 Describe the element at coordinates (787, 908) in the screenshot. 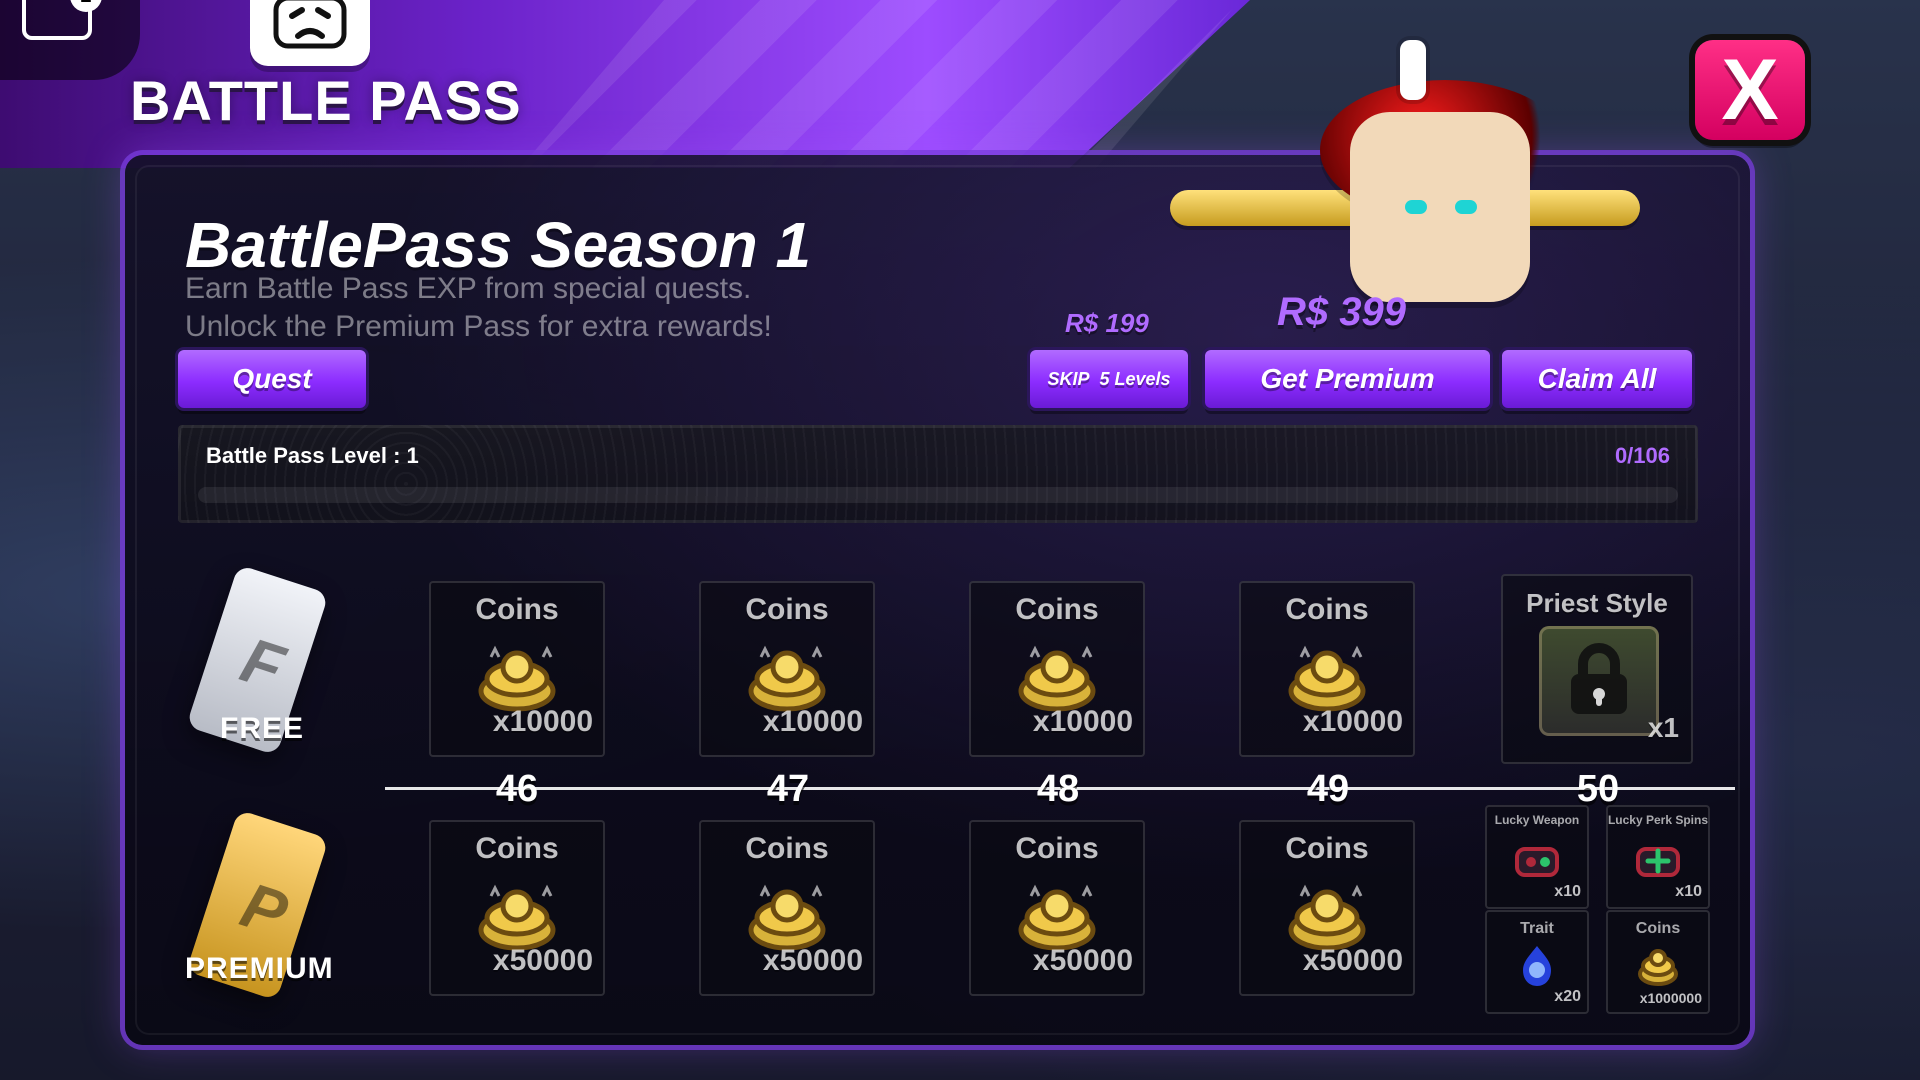

I see `premium-reward-card-47: Coins x50000` at that location.